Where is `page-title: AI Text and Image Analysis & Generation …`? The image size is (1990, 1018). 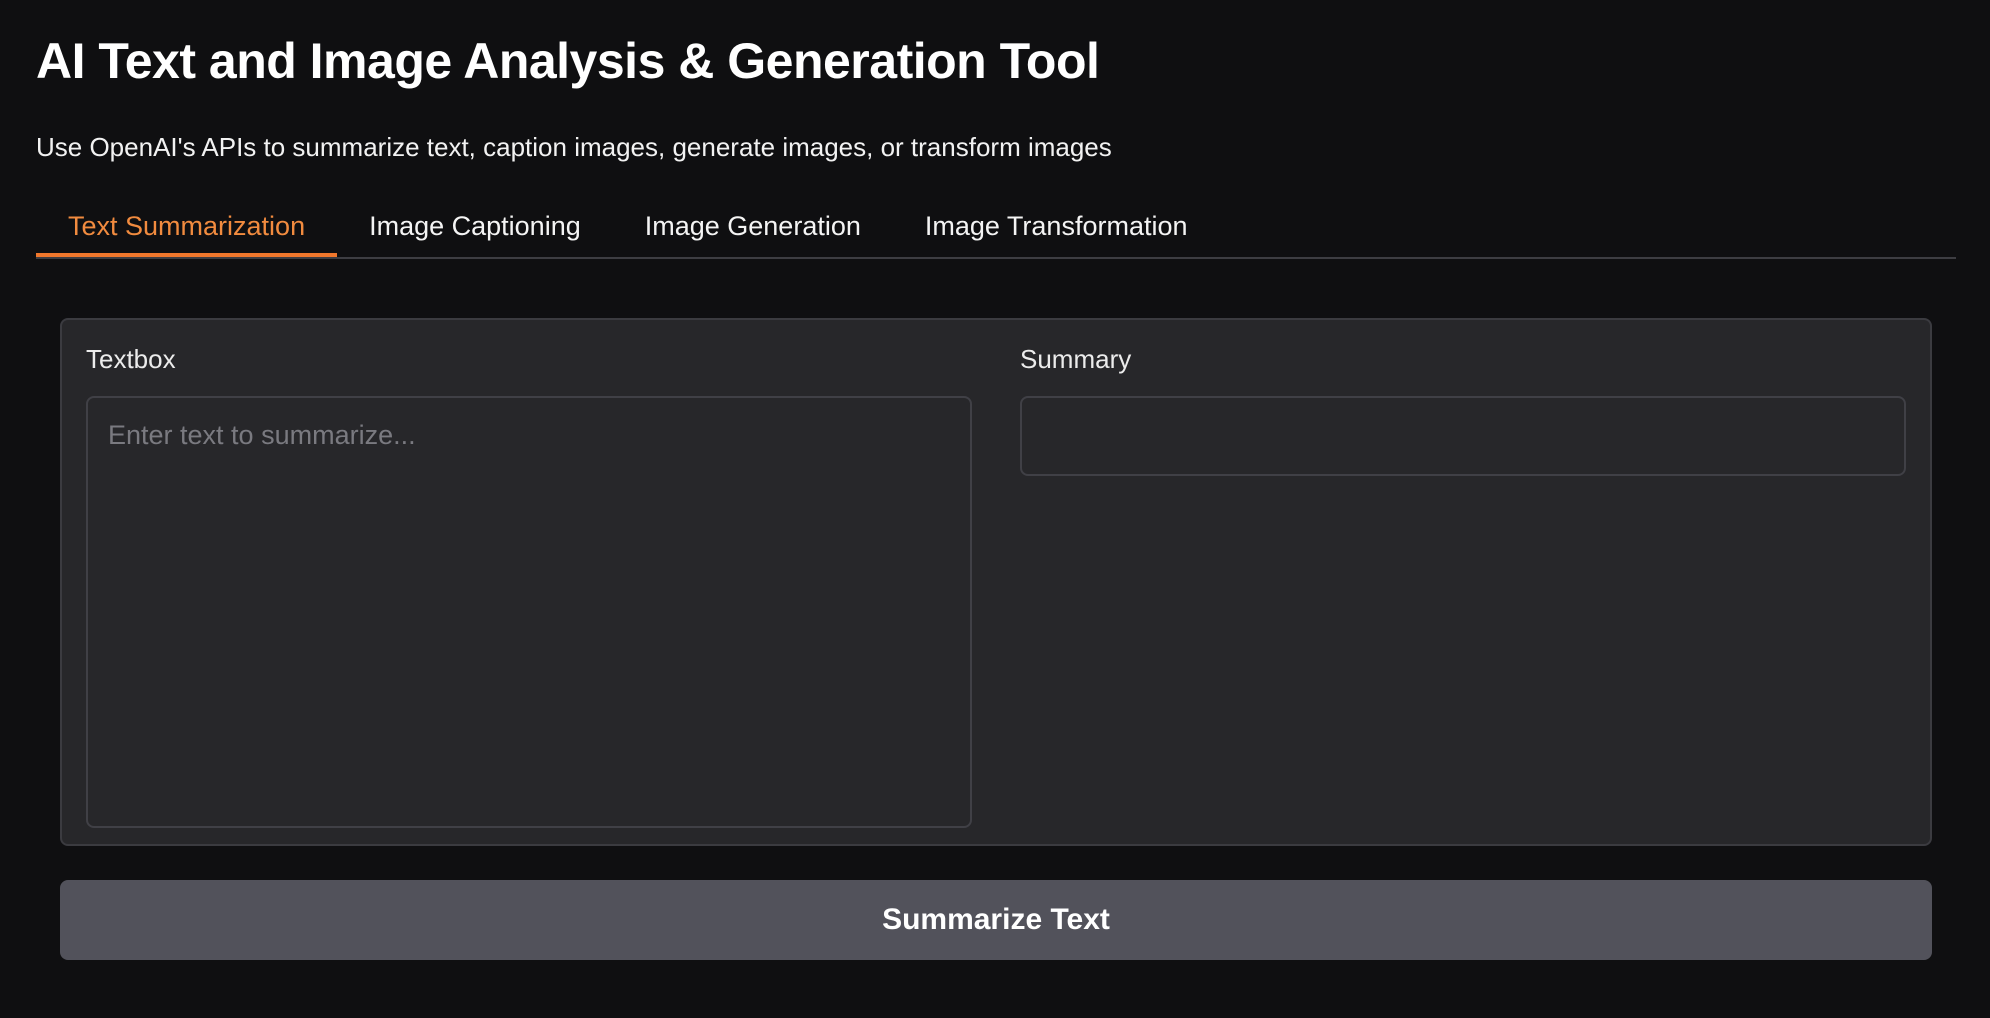
page-title: AI Text and Image Analysis & Generation … is located at coordinates (568, 61).